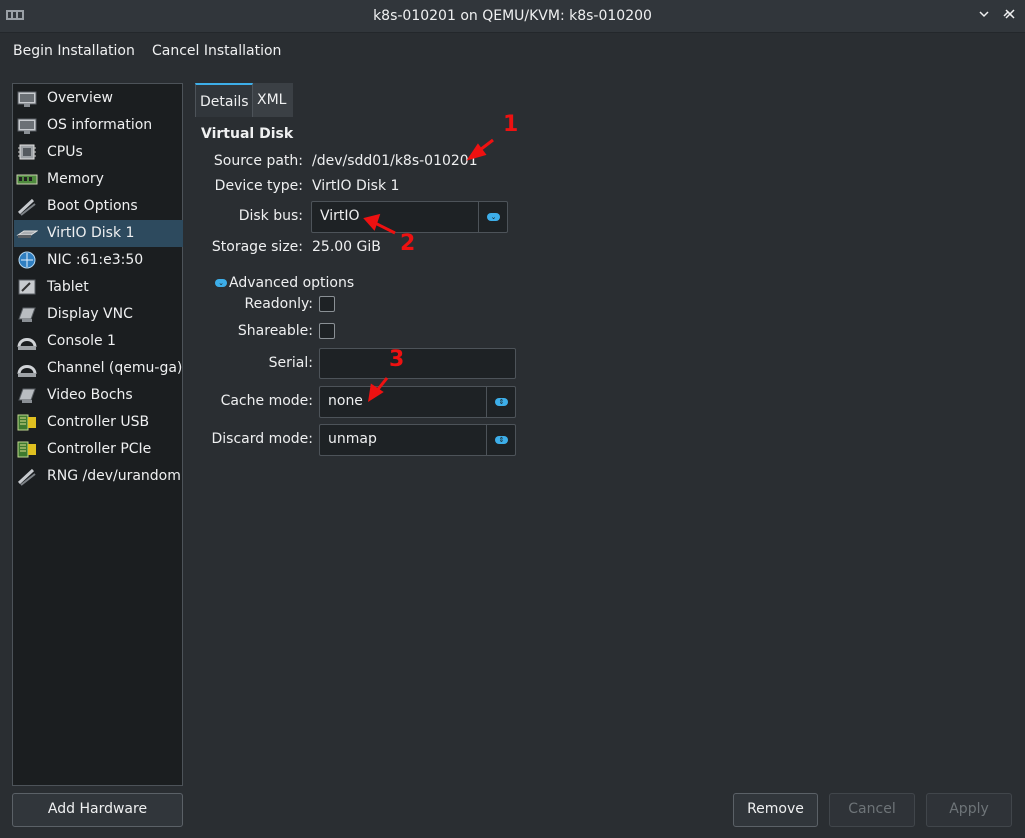 The height and width of the screenshot is (838, 1025). Describe the element at coordinates (273, 100) in the screenshot. I see `tab-xml: XML` at that location.